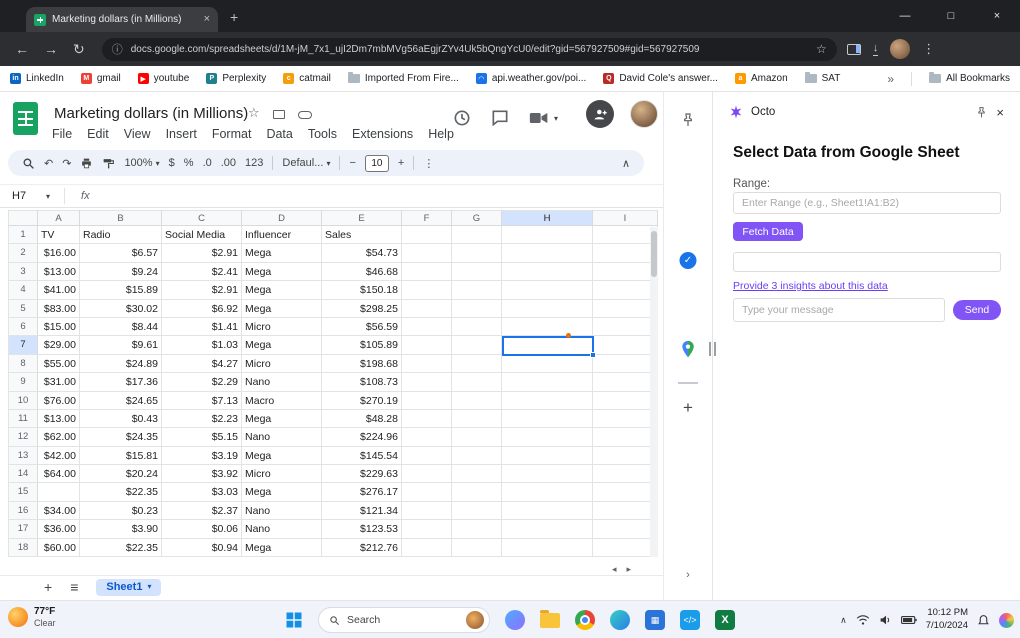  What do you see at coordinates (549, 347) in the screenshot?
I see `selected-cell-H7` at bounding box center [549, 347].